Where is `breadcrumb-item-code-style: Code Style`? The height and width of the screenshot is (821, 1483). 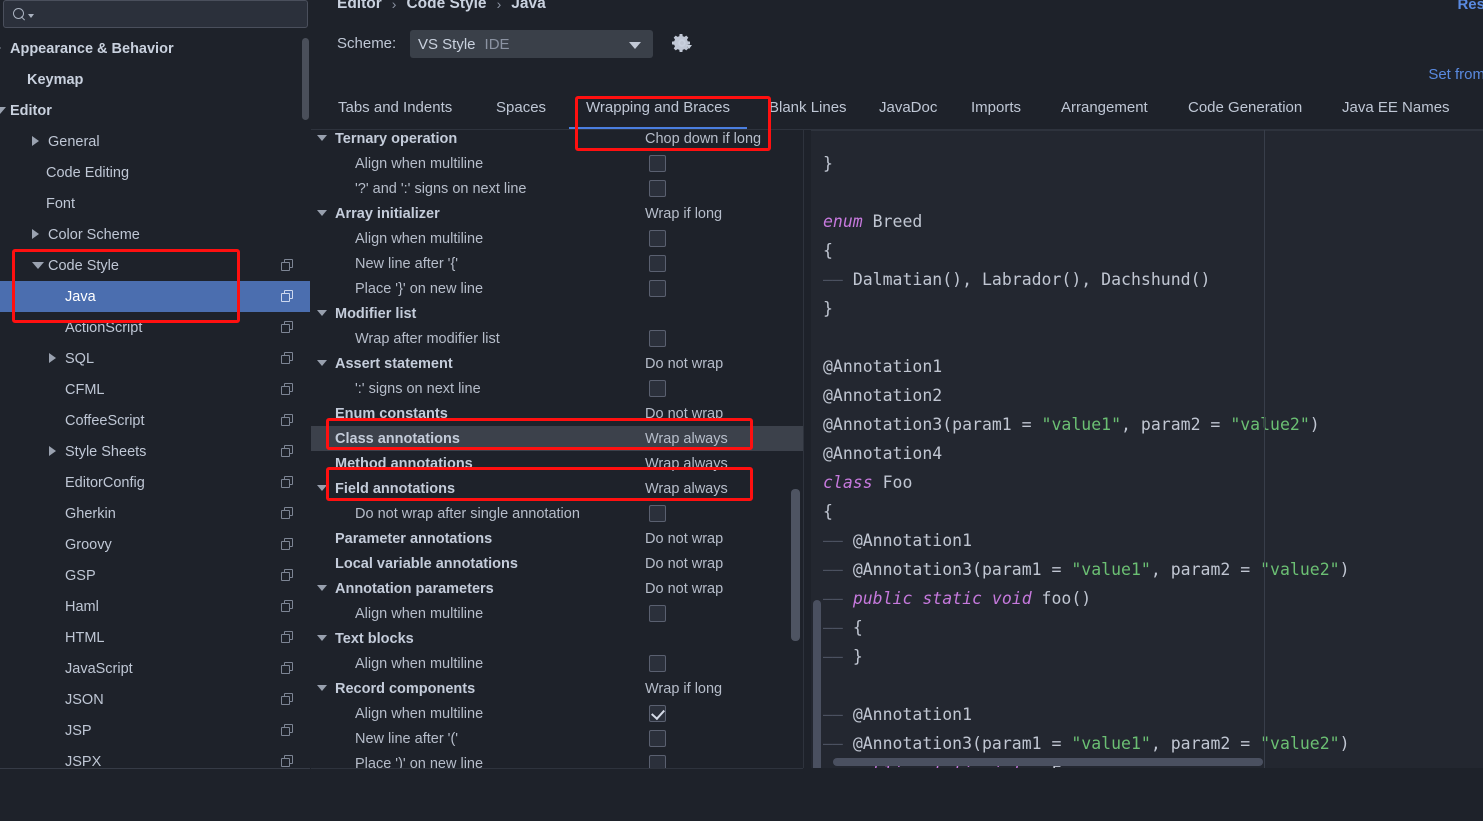
breadcrumb-item-code-style: Code Style is located at coordinates (446, 6).